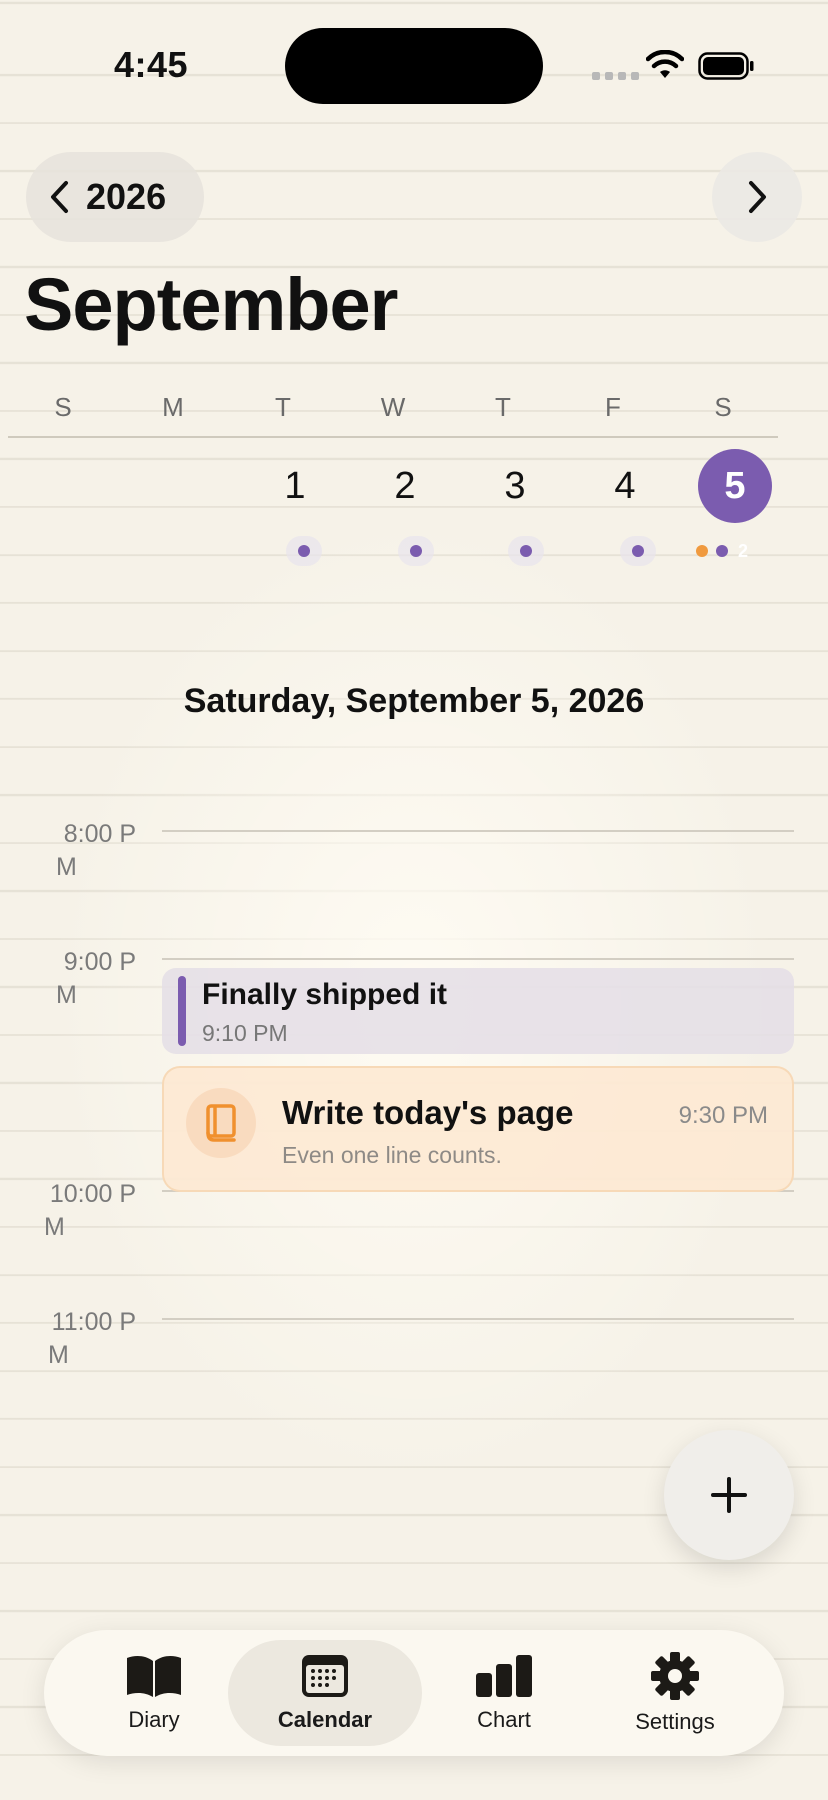  Describe the element at coordinates (92, 1338) in the screenshot. I see `hour-label: 11:00 PM` at that location.